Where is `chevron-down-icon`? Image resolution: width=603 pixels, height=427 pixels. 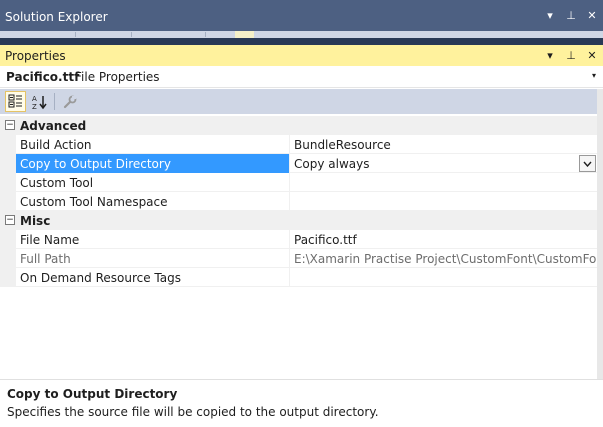 chevron-down-icon is located at coordinates (587, 163).